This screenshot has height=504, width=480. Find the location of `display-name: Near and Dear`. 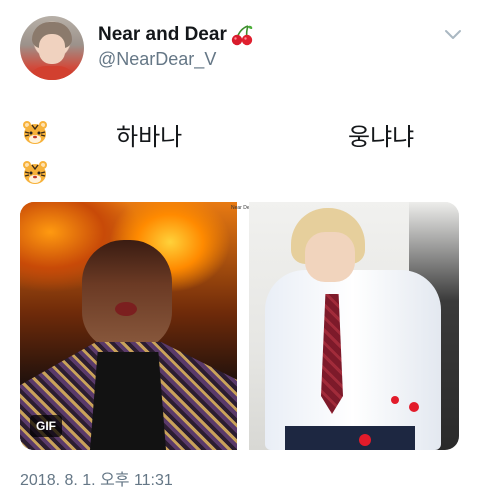

display-name: Near and Dear is located at coordinates (162, 35).